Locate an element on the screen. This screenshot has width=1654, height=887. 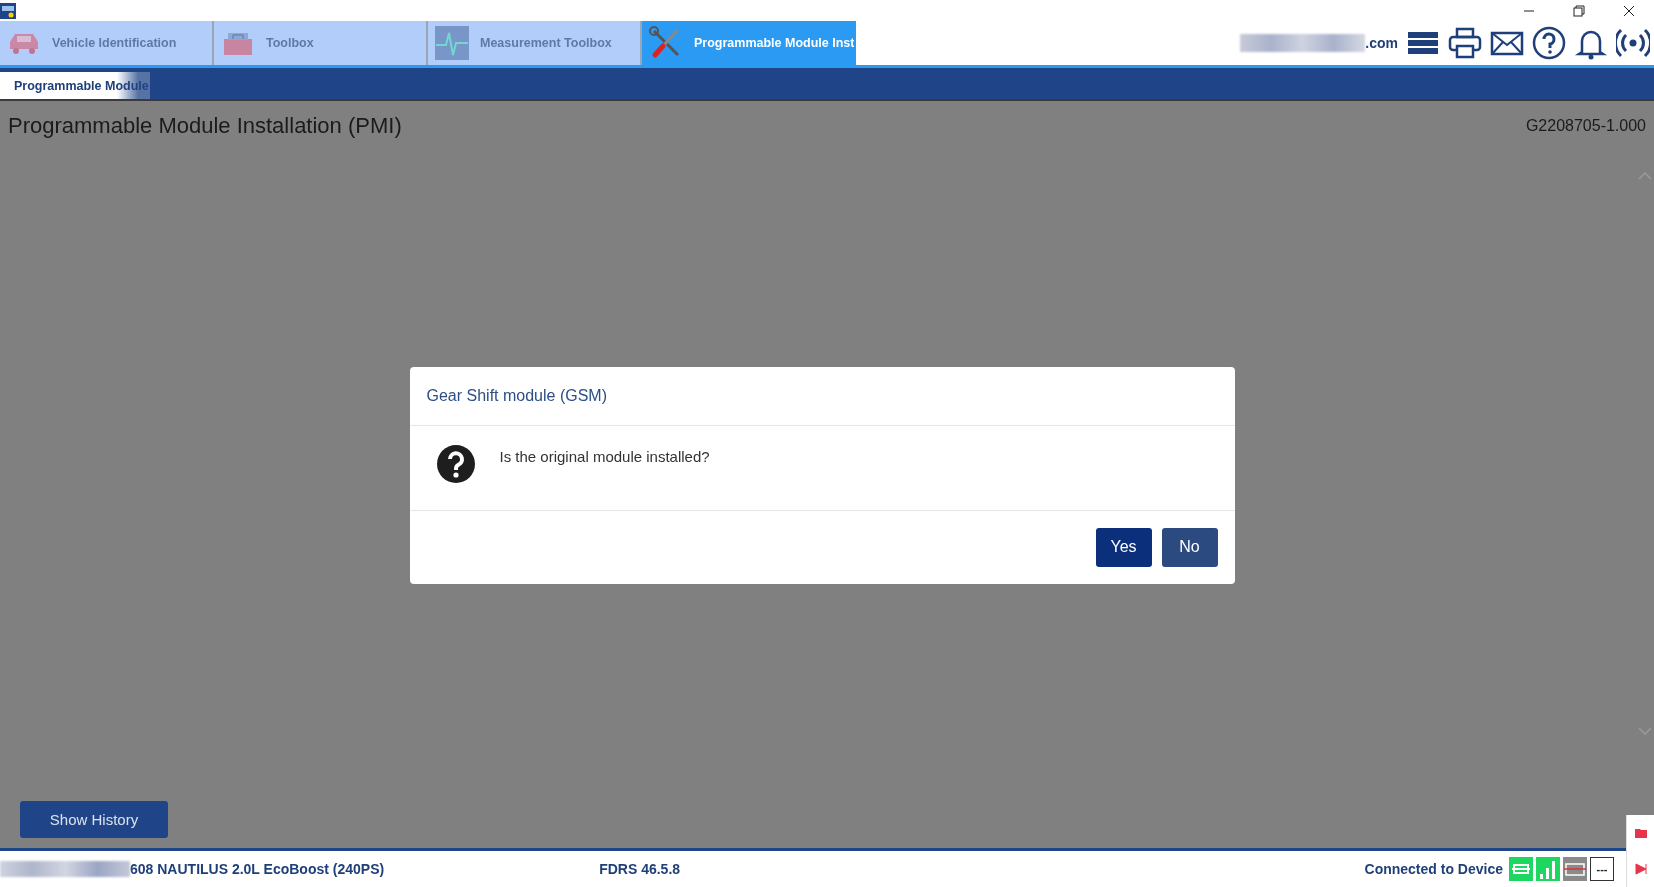
status-indicator: --- is located at coordinates (1602, 869).